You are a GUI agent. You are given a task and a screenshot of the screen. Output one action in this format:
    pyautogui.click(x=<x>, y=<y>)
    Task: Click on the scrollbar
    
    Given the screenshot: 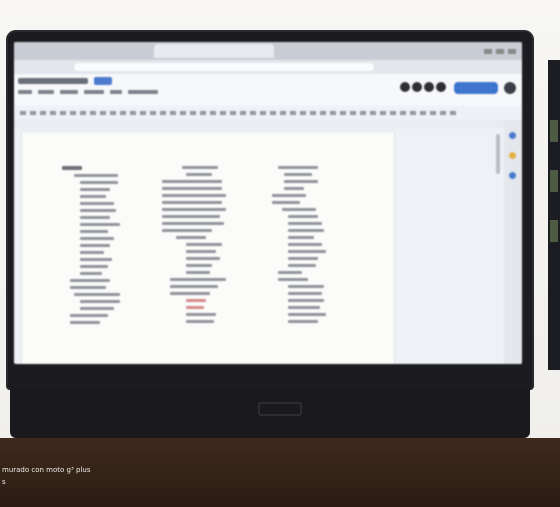 What is the action you would take?
    pyautogui.click(x=498, y=154)
    